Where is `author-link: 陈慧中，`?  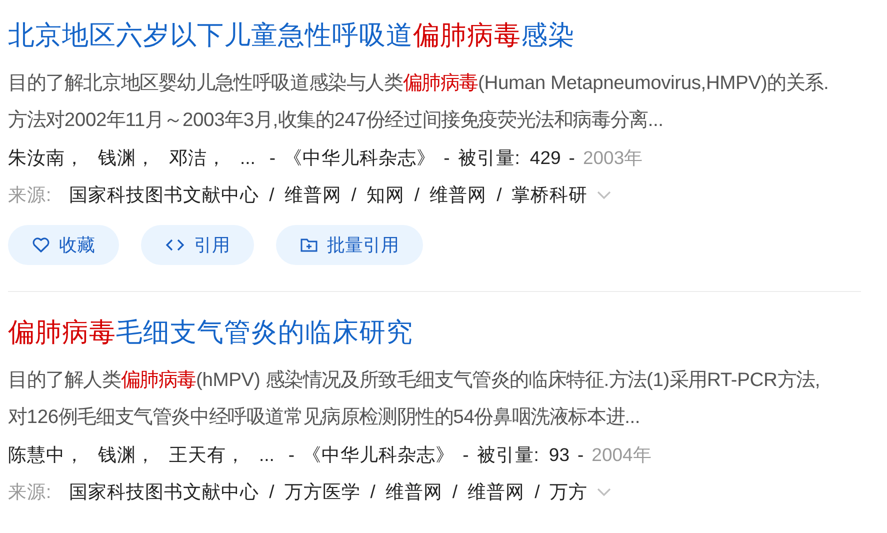
author-link: 陈慧中， is located at coordinates (46, 454).